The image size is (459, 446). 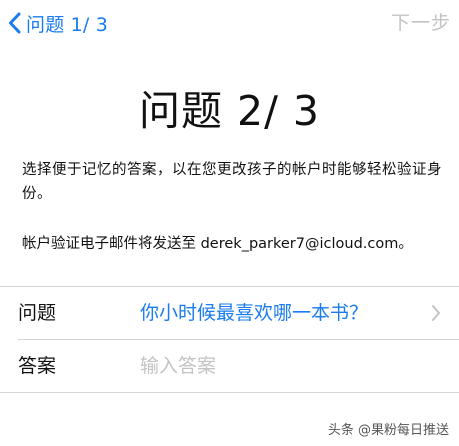 I want to click on section-divider-bottom, so click(x=229, y=392).